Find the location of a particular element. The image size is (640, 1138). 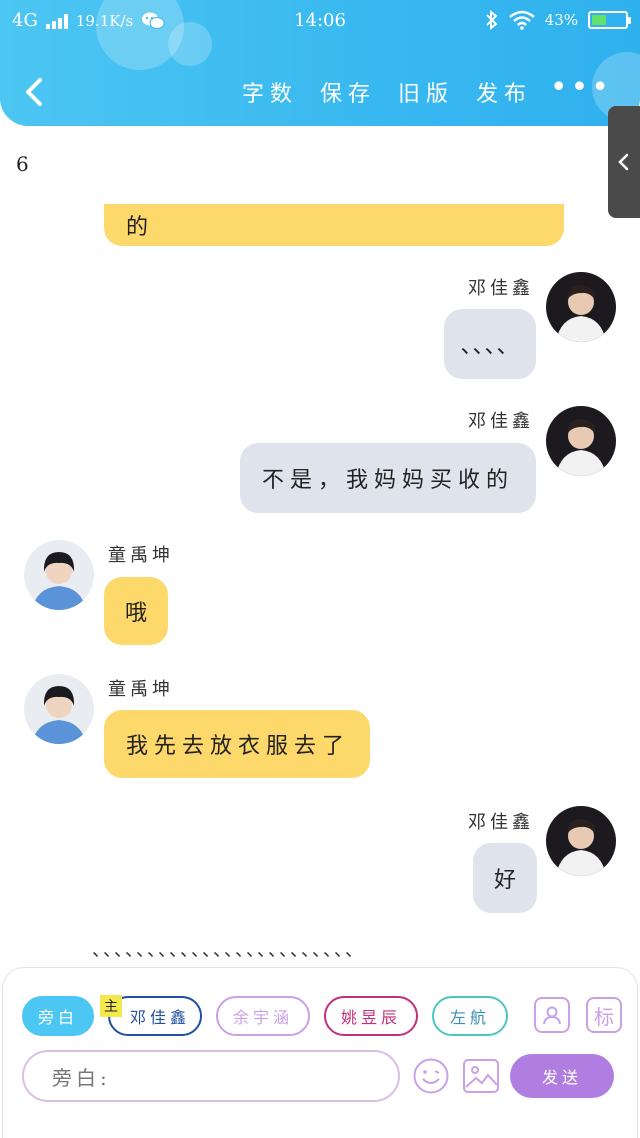

publish-button: 发布 is located at coordinates (504, 92).